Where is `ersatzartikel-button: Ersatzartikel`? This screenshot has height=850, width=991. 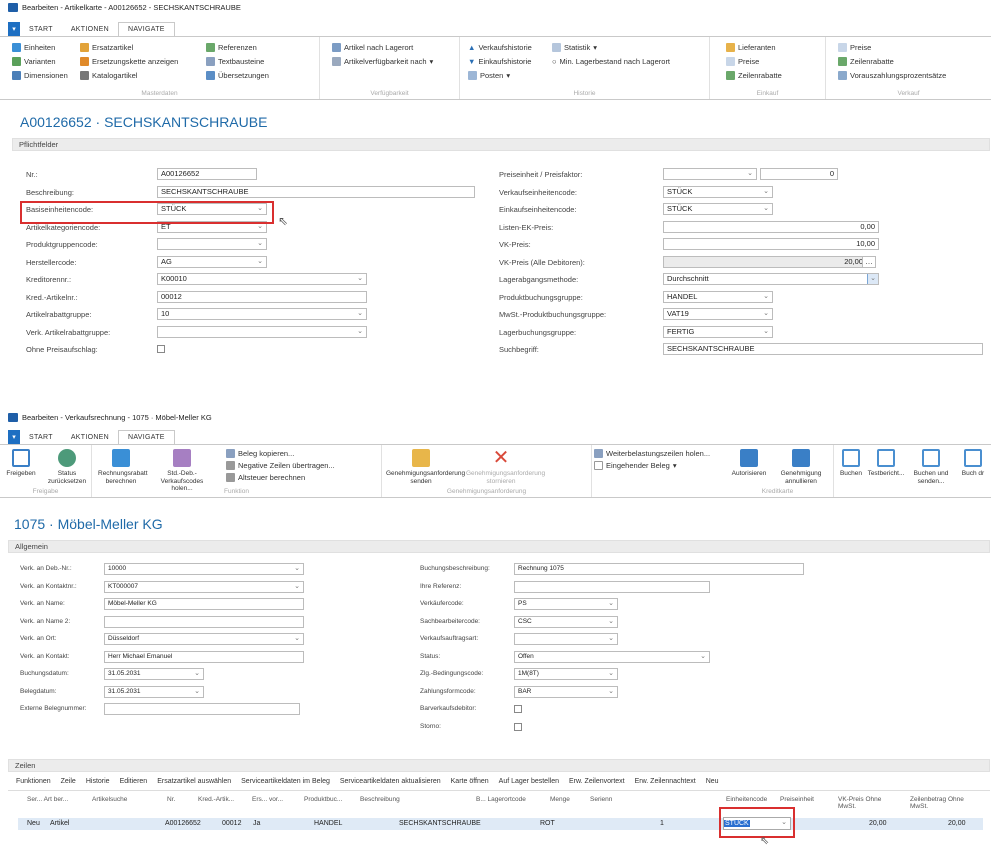
ersatzartikel-button: Ersatzartikel is located at coordinates (106, 47).